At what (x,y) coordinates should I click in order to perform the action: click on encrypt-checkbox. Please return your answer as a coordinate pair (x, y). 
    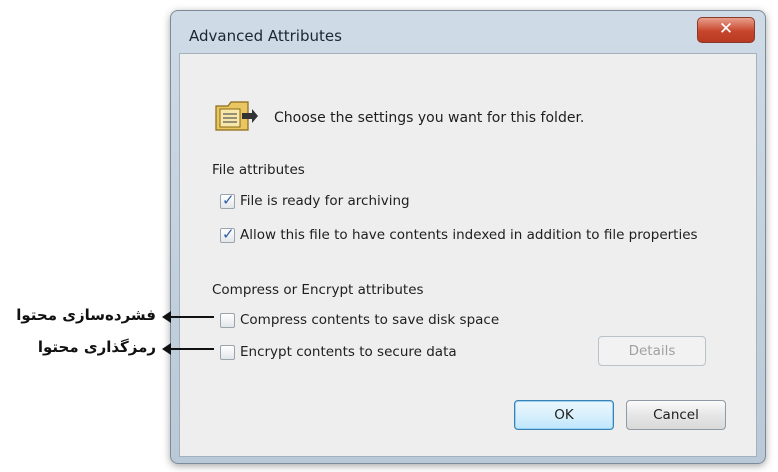
    Looking at the image, I should click on (227, 352).